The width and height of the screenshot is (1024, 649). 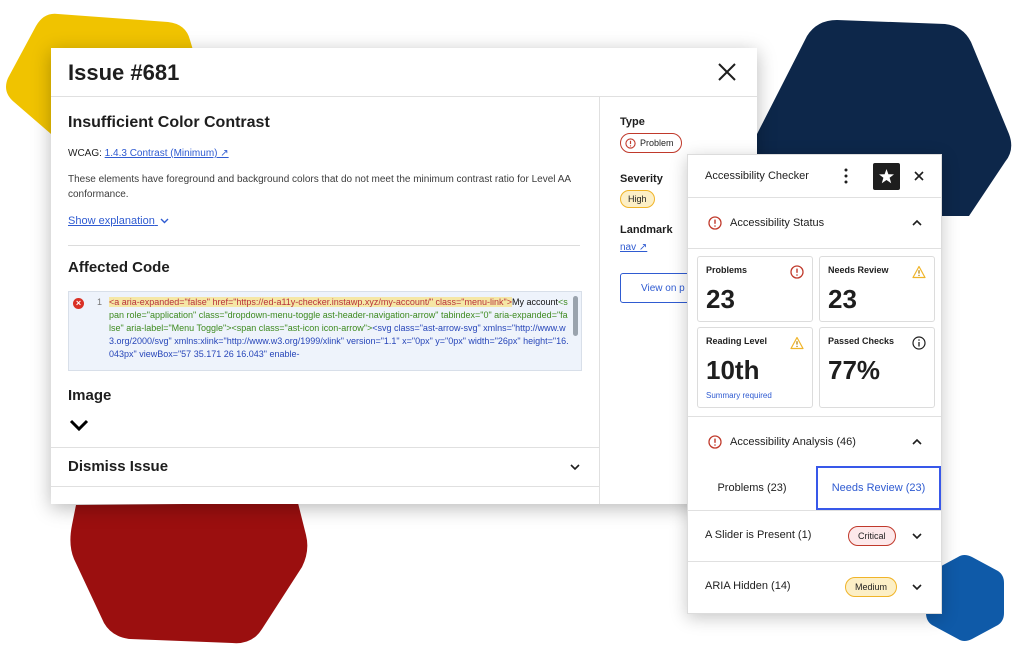 I want to click on severity-label: Severity, so click(x=641, y=179).